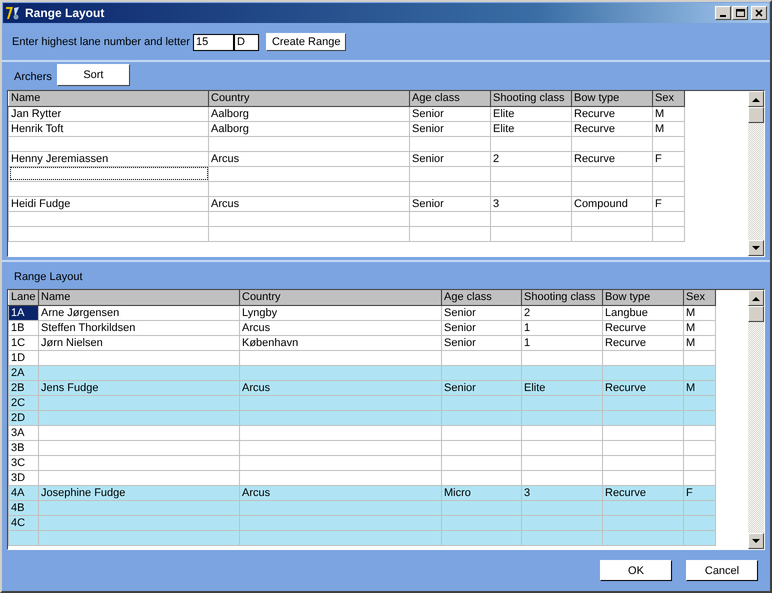  Describe the element at coordinates (108, 128) in the screenshot. I see `table-cell: Henrik Toft` at that location.